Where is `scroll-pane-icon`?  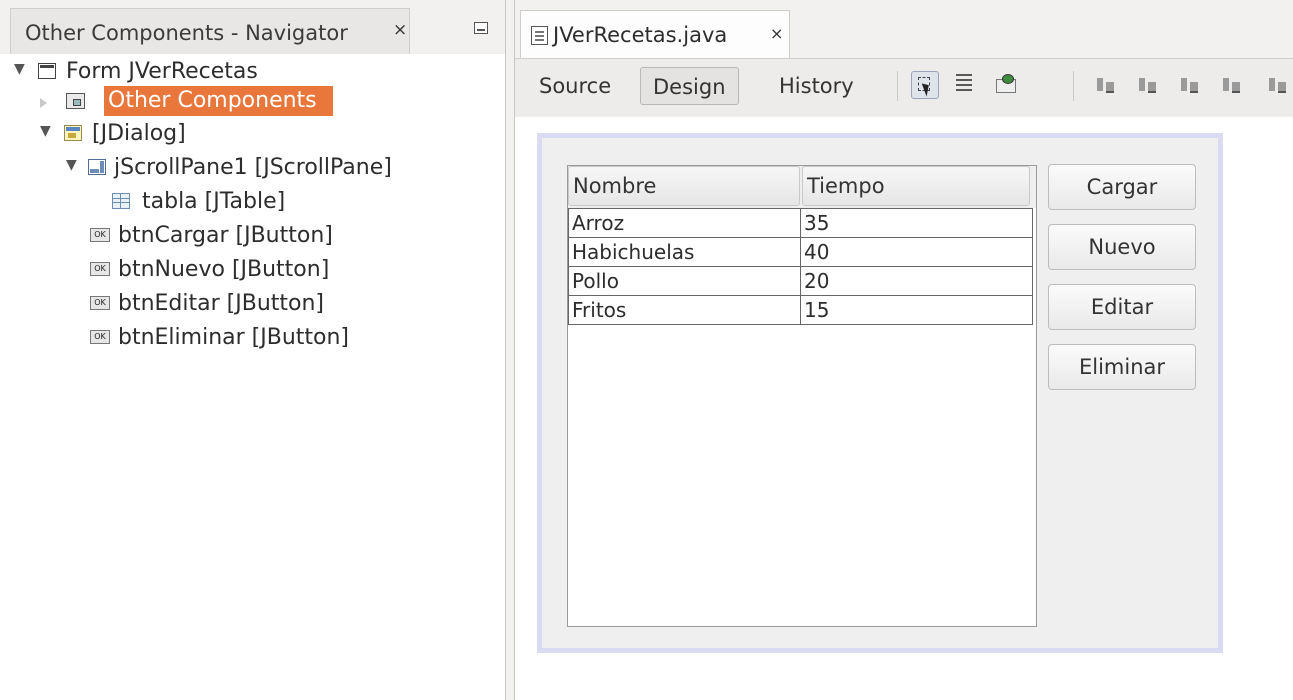 scroll-pane-icon is located at coordinates (97, 167).